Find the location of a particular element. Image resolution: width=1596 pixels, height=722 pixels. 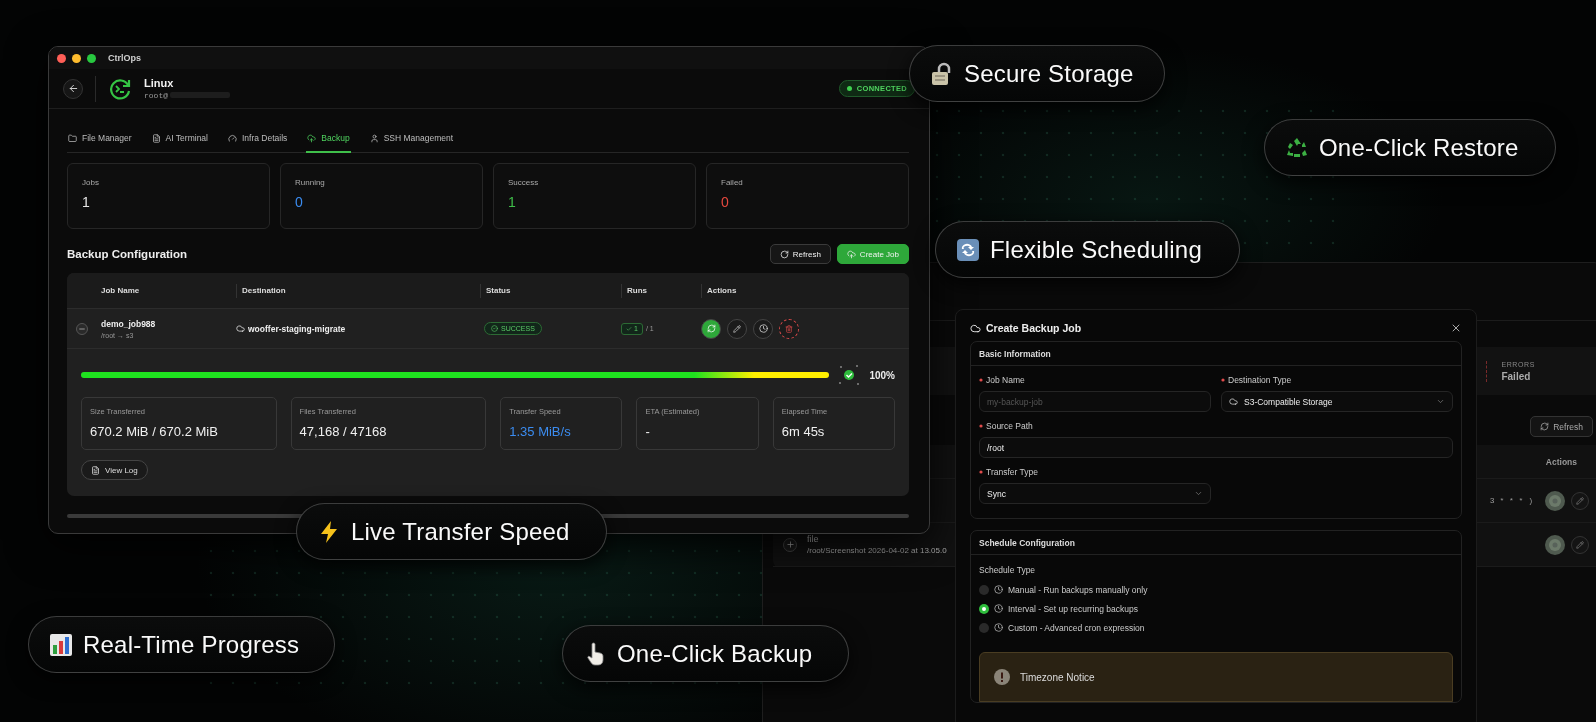

status-circle-icon is located at coordinates (1555, 500).